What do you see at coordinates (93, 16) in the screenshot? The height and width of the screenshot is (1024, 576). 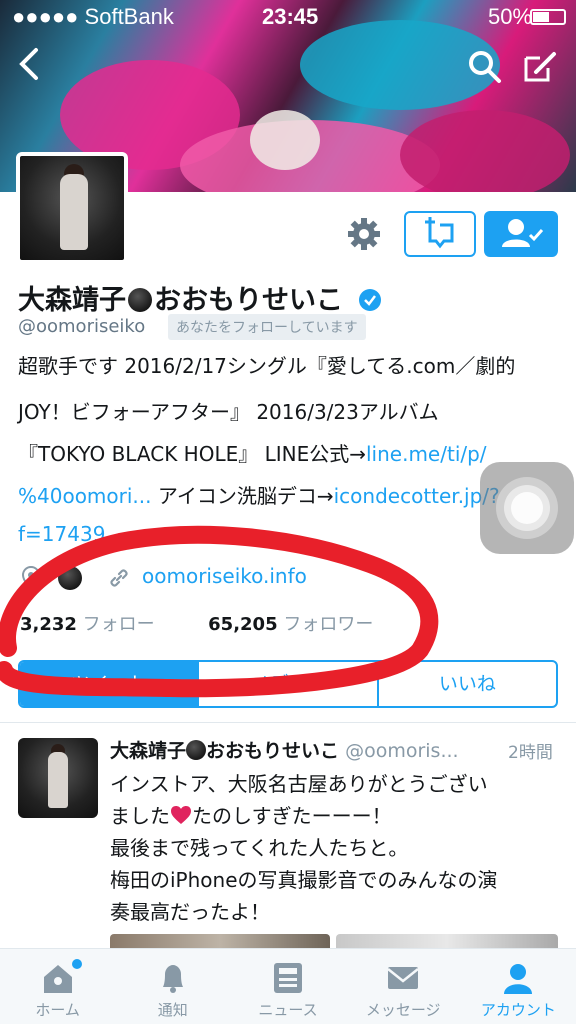 I see `carrier-label: ●●●●● SoftBank` at bounding box center [93, 16].